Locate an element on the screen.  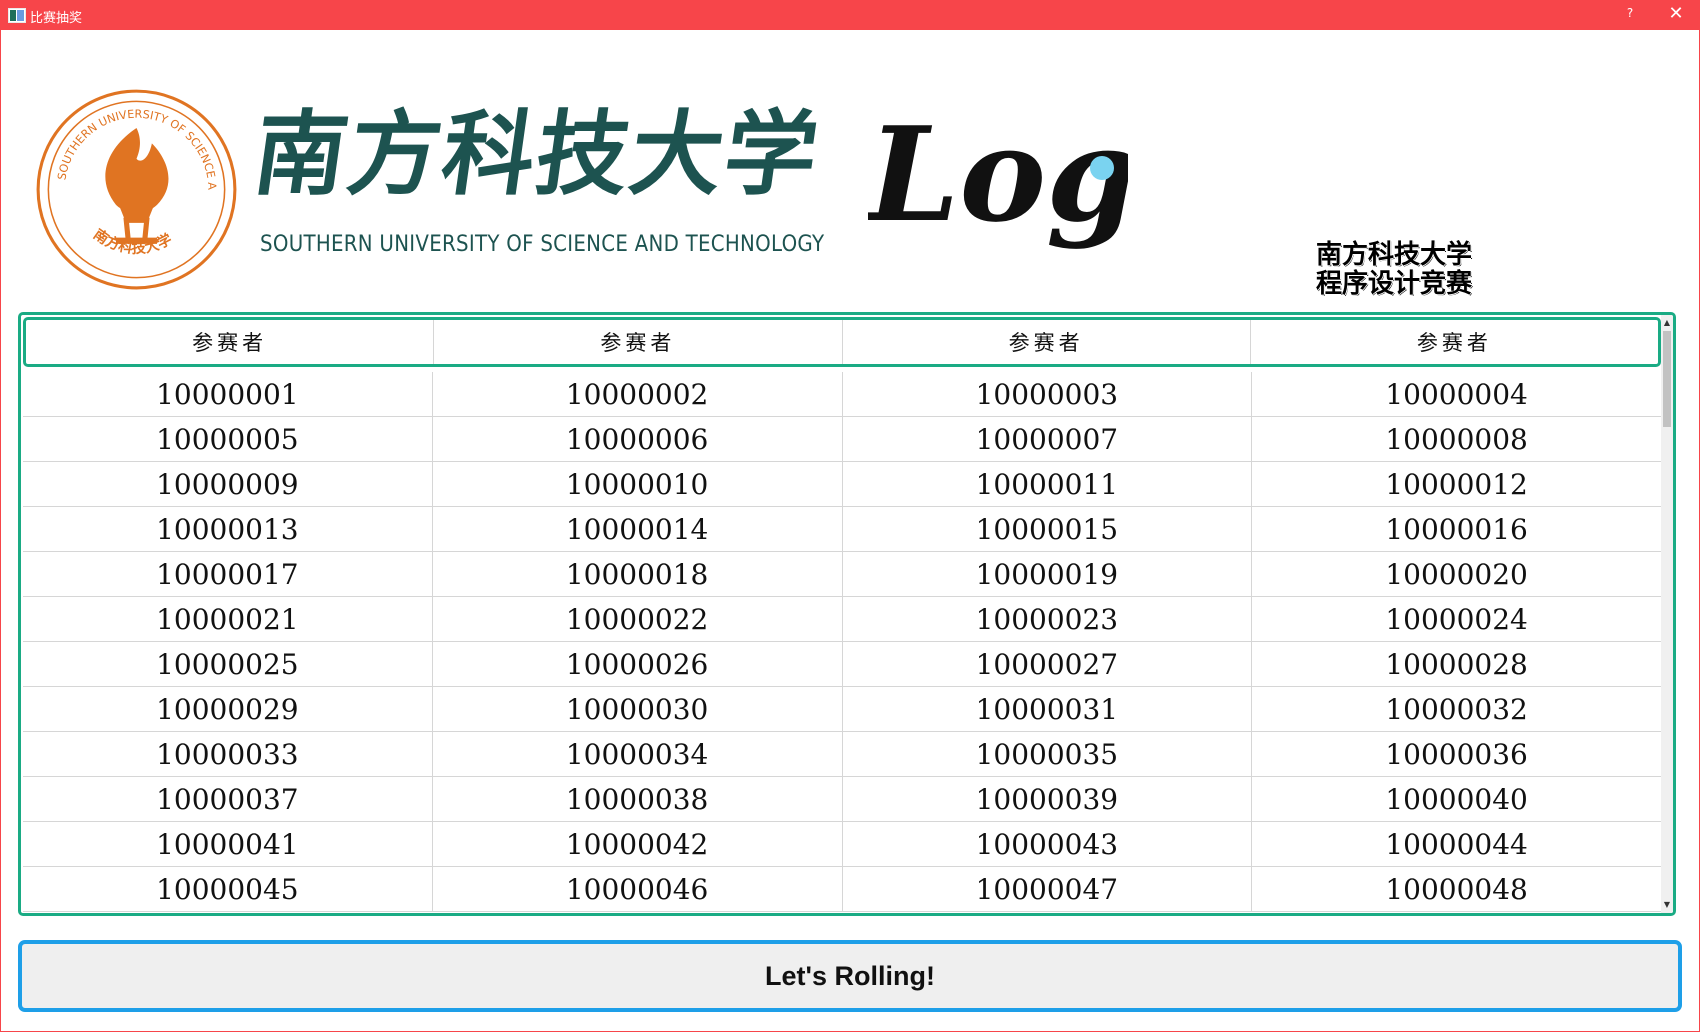
table-cell: 10000047 is located at coordinates (1046, 889).